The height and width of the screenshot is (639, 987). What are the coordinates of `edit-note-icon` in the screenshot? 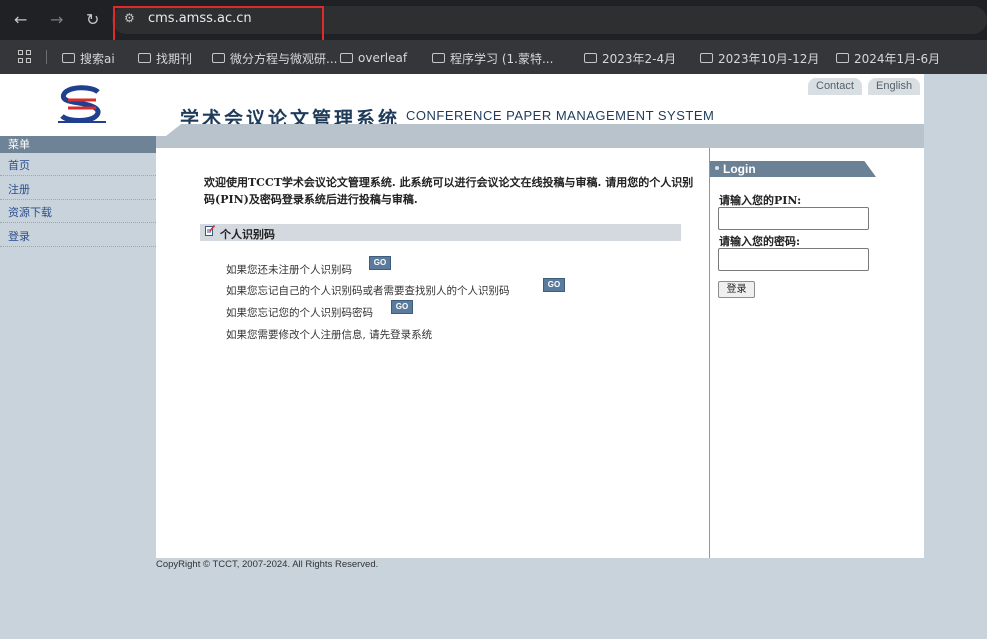 It's located at (210, 230).